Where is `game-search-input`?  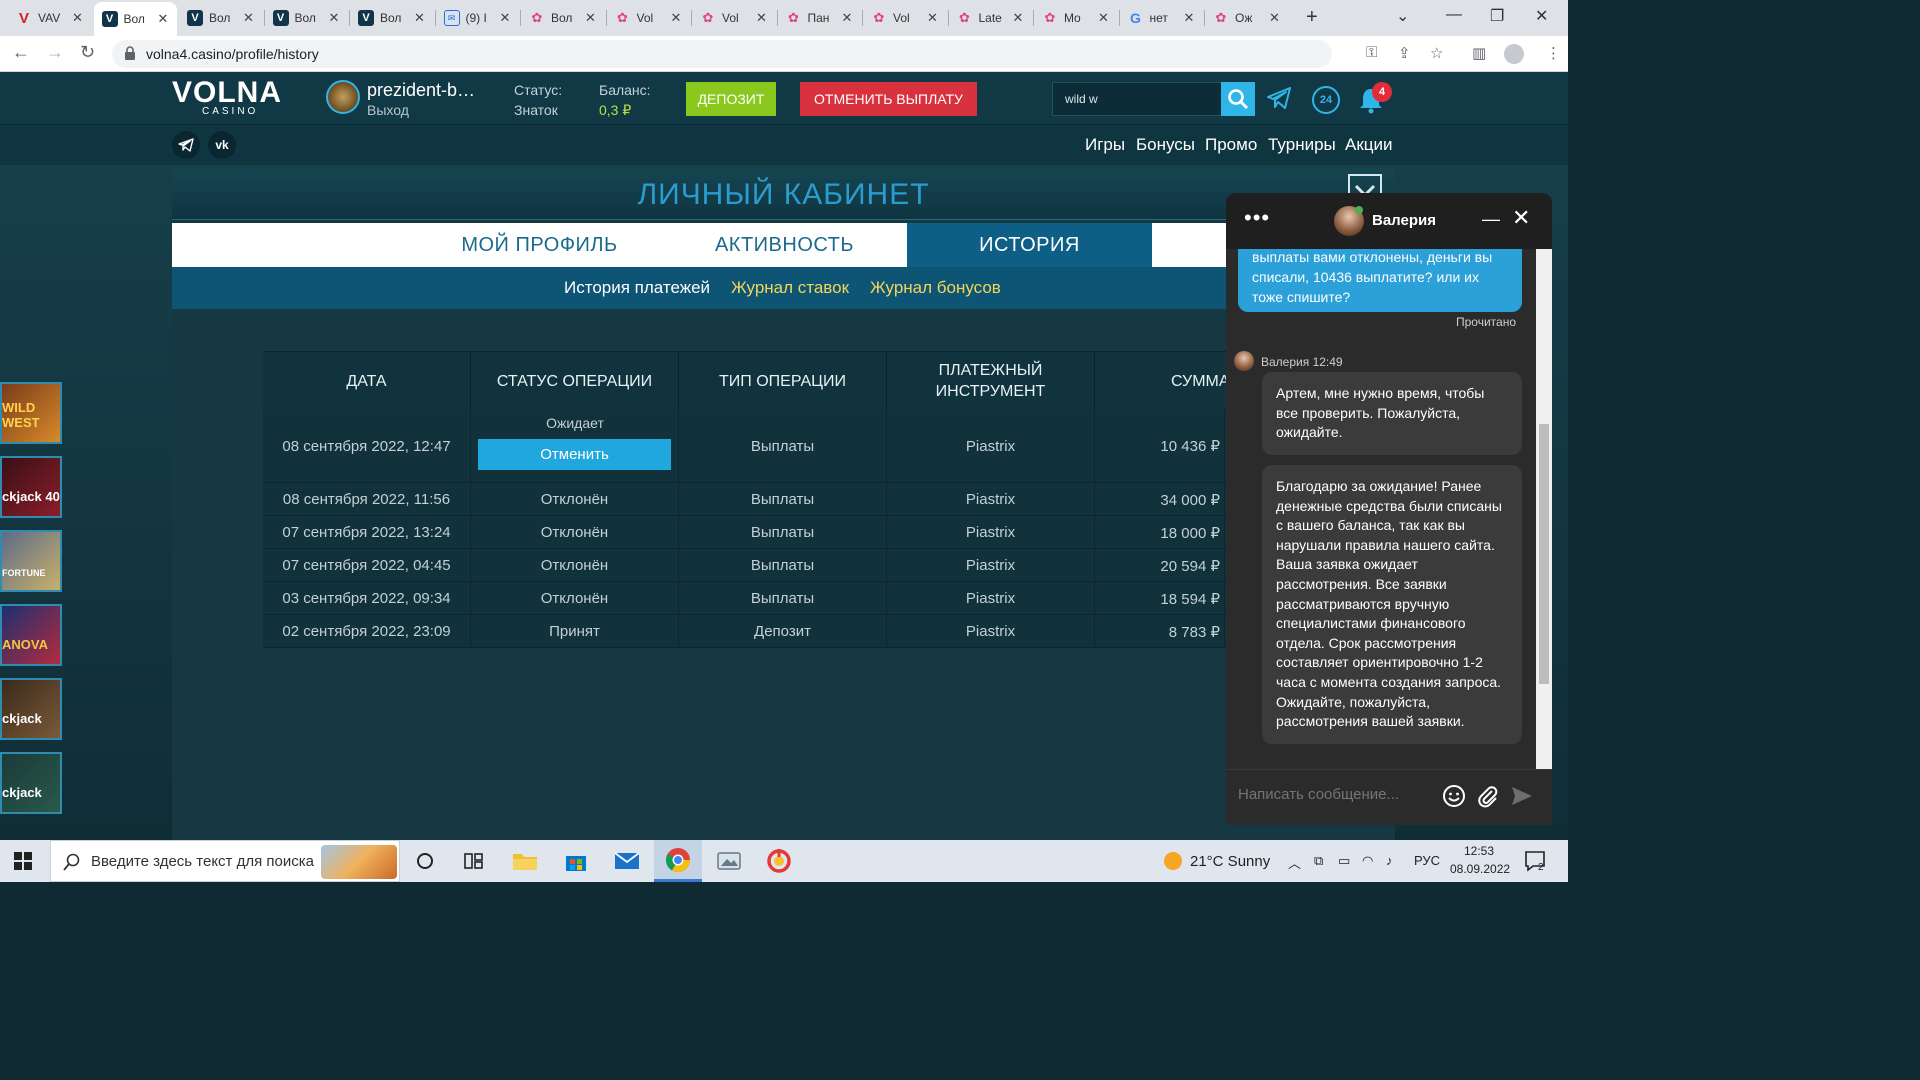 game-search-input is located at coordinates (1137, 99).